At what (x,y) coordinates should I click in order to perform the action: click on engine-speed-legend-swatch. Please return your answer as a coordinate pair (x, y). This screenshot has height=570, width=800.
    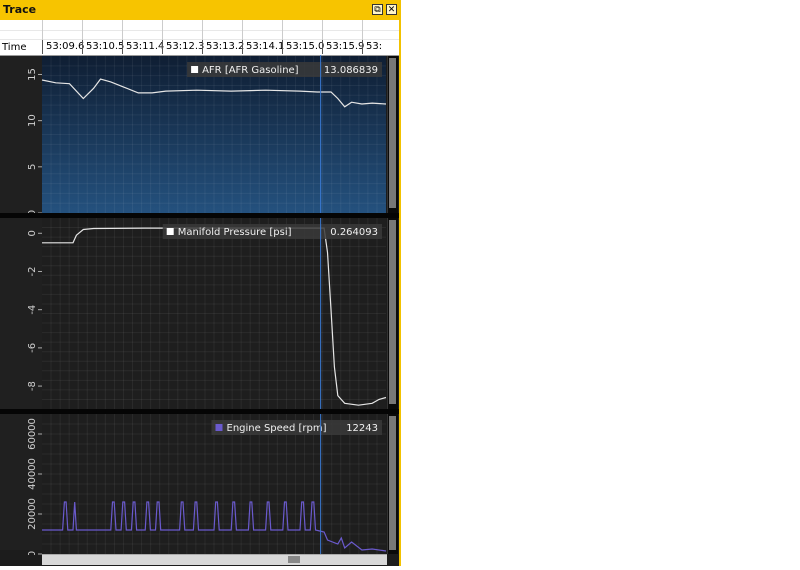
    Looking at the image, I should click on (219, 427).